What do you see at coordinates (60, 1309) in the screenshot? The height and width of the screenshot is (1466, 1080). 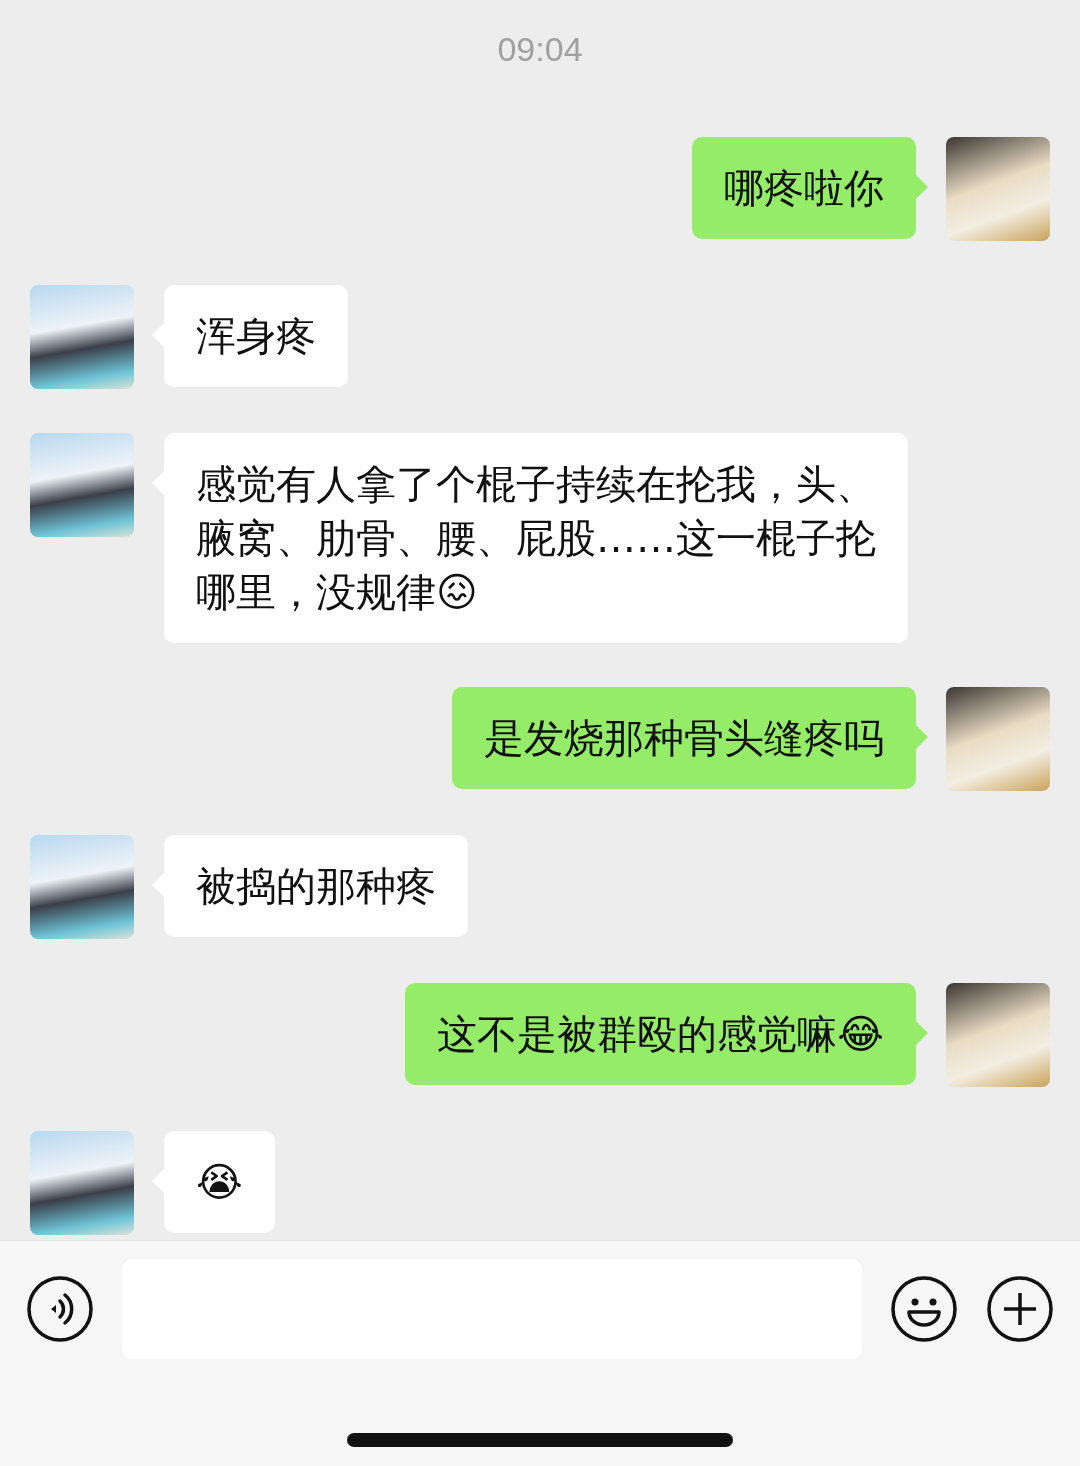 I see `voice-icon` at bounding box center [60, 1309].